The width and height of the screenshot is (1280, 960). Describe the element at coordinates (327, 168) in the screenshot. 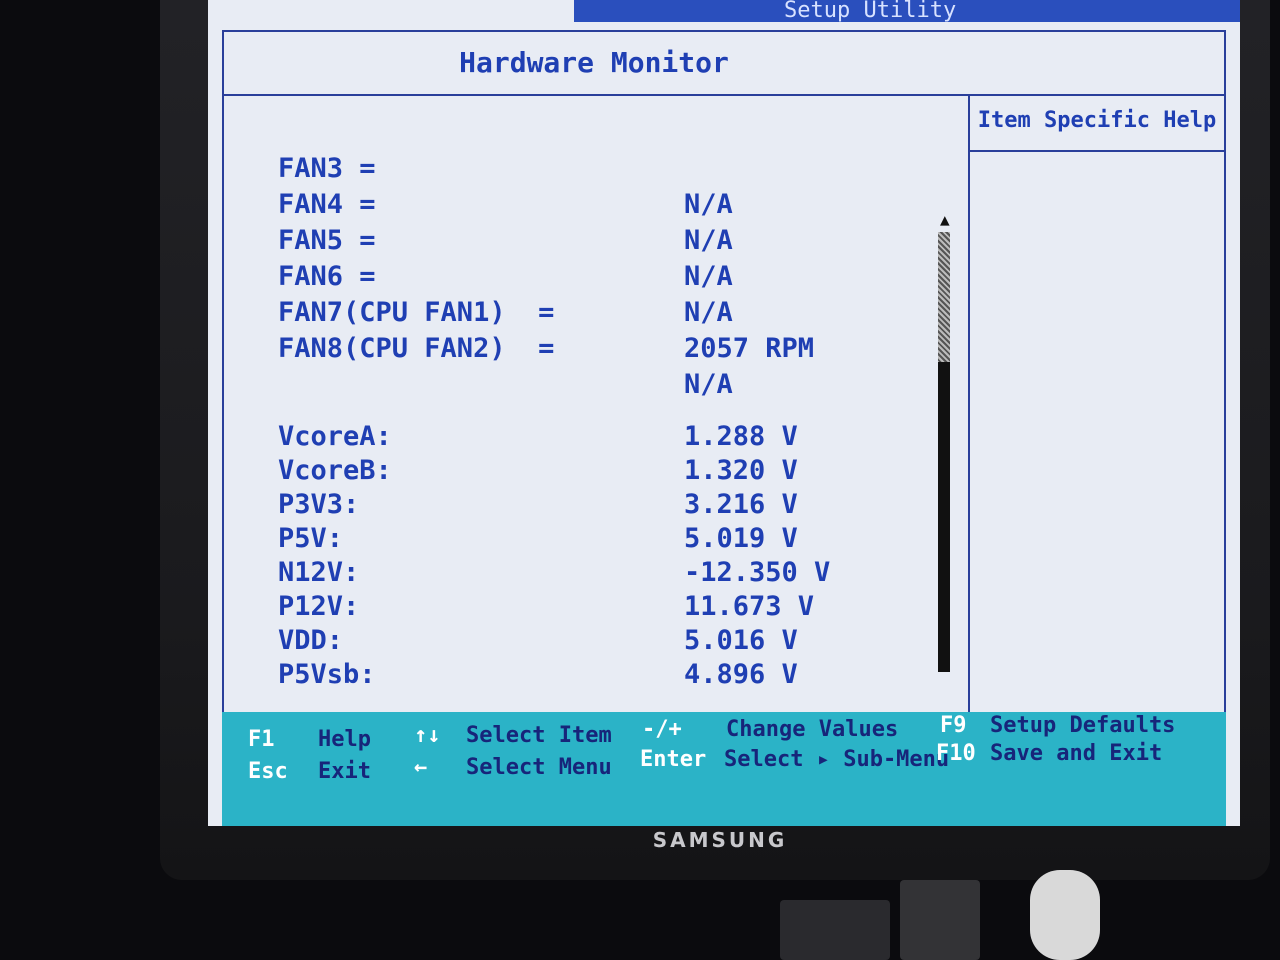

I see `monitor-label: FAN3 =` at that location.